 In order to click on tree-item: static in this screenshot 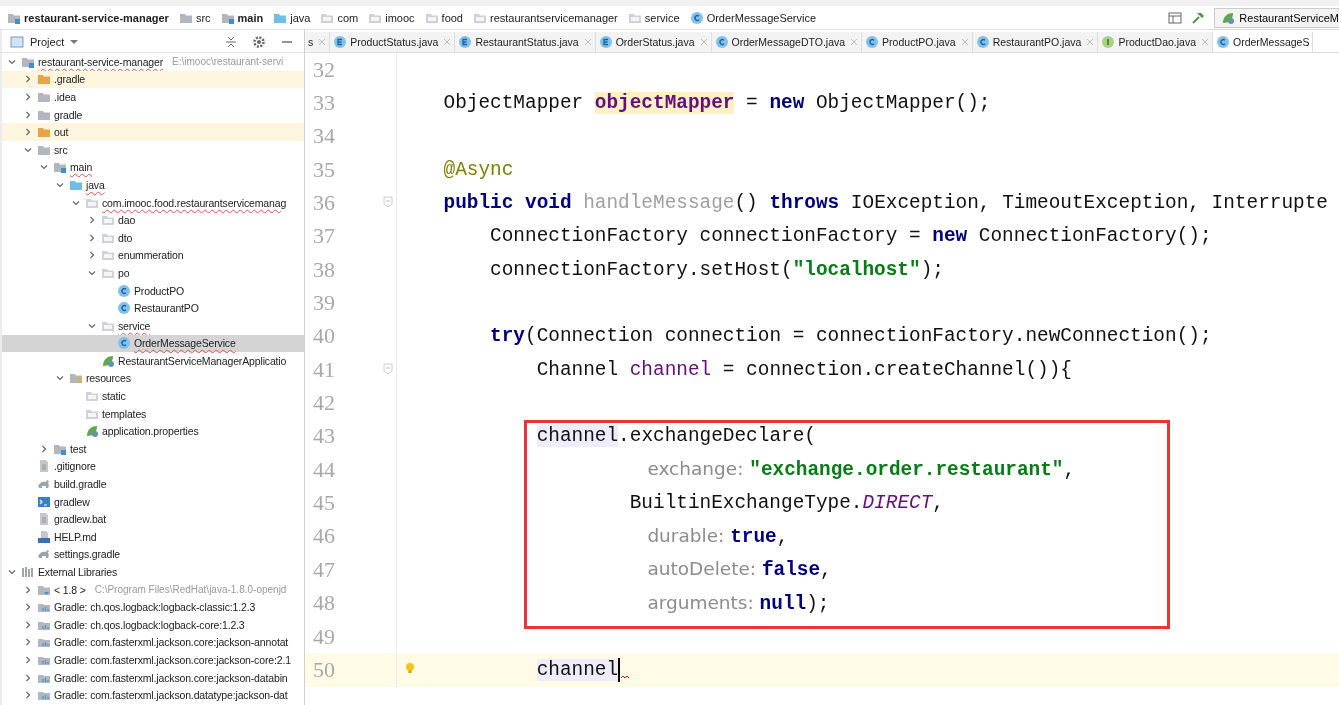, I will do `click(153, 396)`.